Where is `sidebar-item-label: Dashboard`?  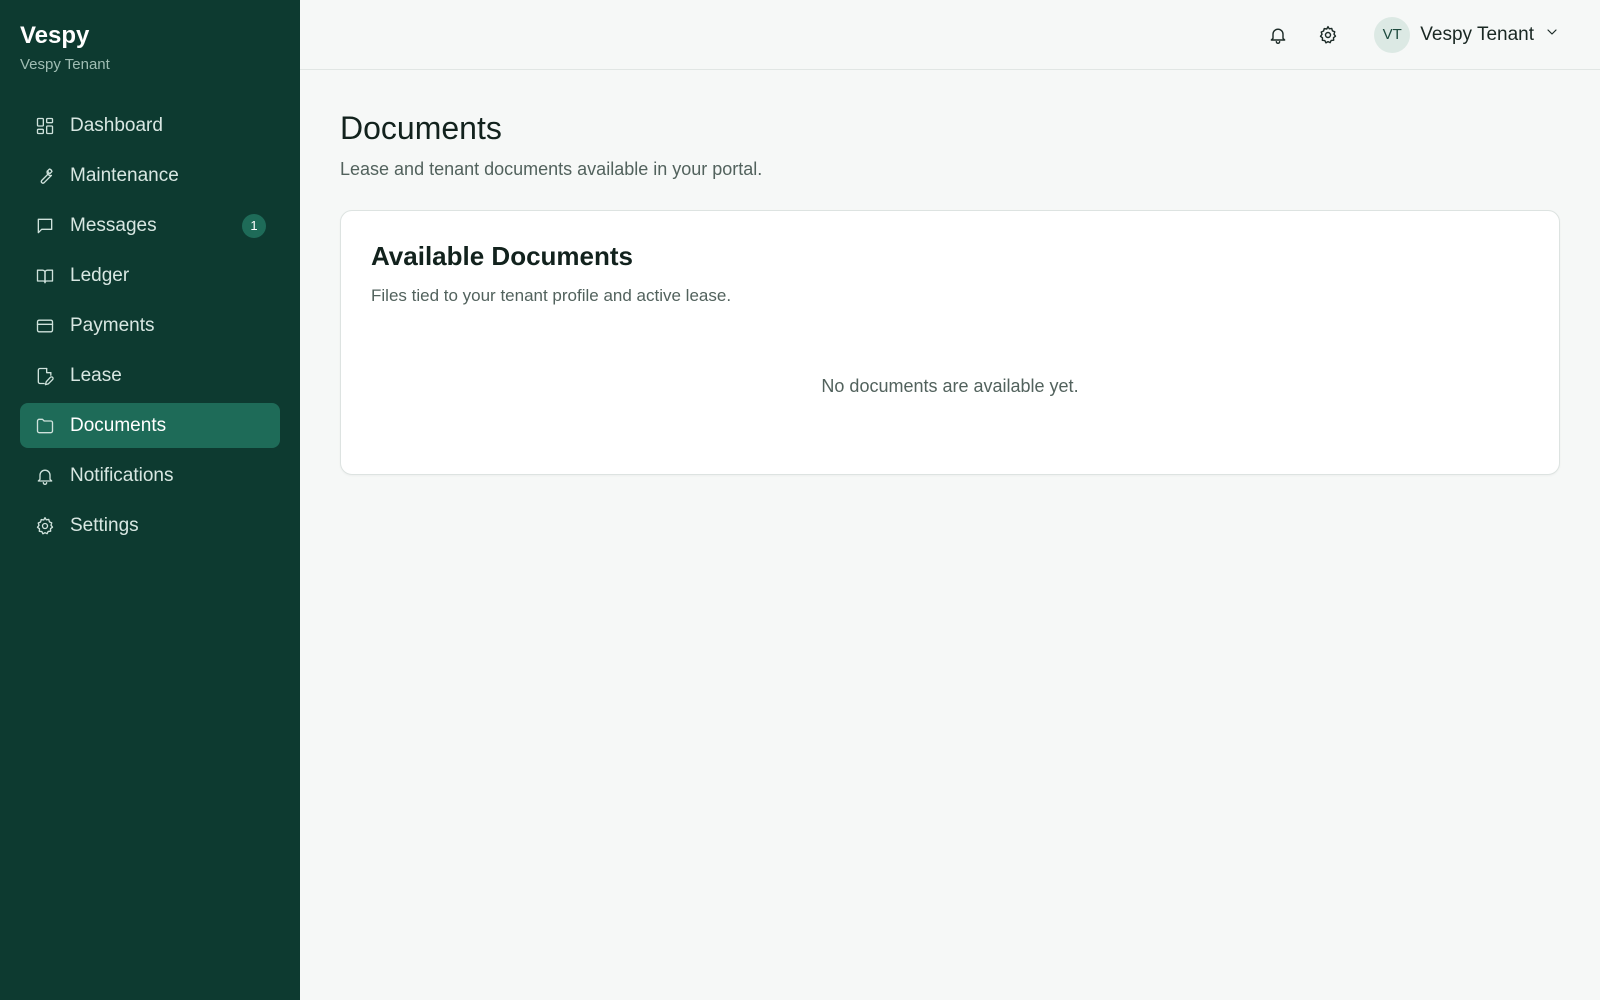 sidebar-item-label: Dashboard is located at coordinates (116, 125).